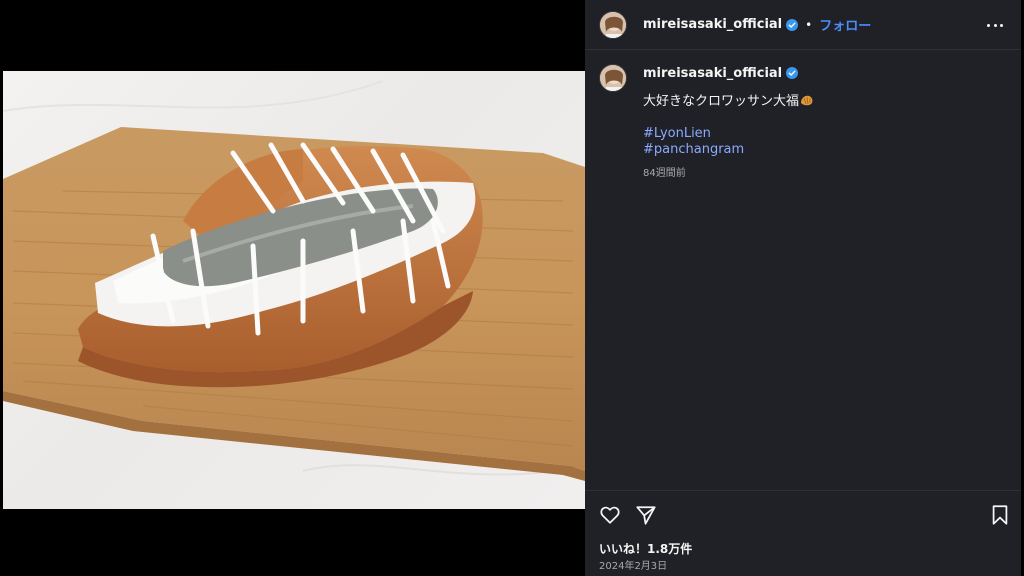 The width and height of the screenshot is (1024, 576). What do you see at coordinates (803, 25) in the screenshot?
I see `post-header: mireisasaki_official • フォロー` at bounding box center [803, 25].